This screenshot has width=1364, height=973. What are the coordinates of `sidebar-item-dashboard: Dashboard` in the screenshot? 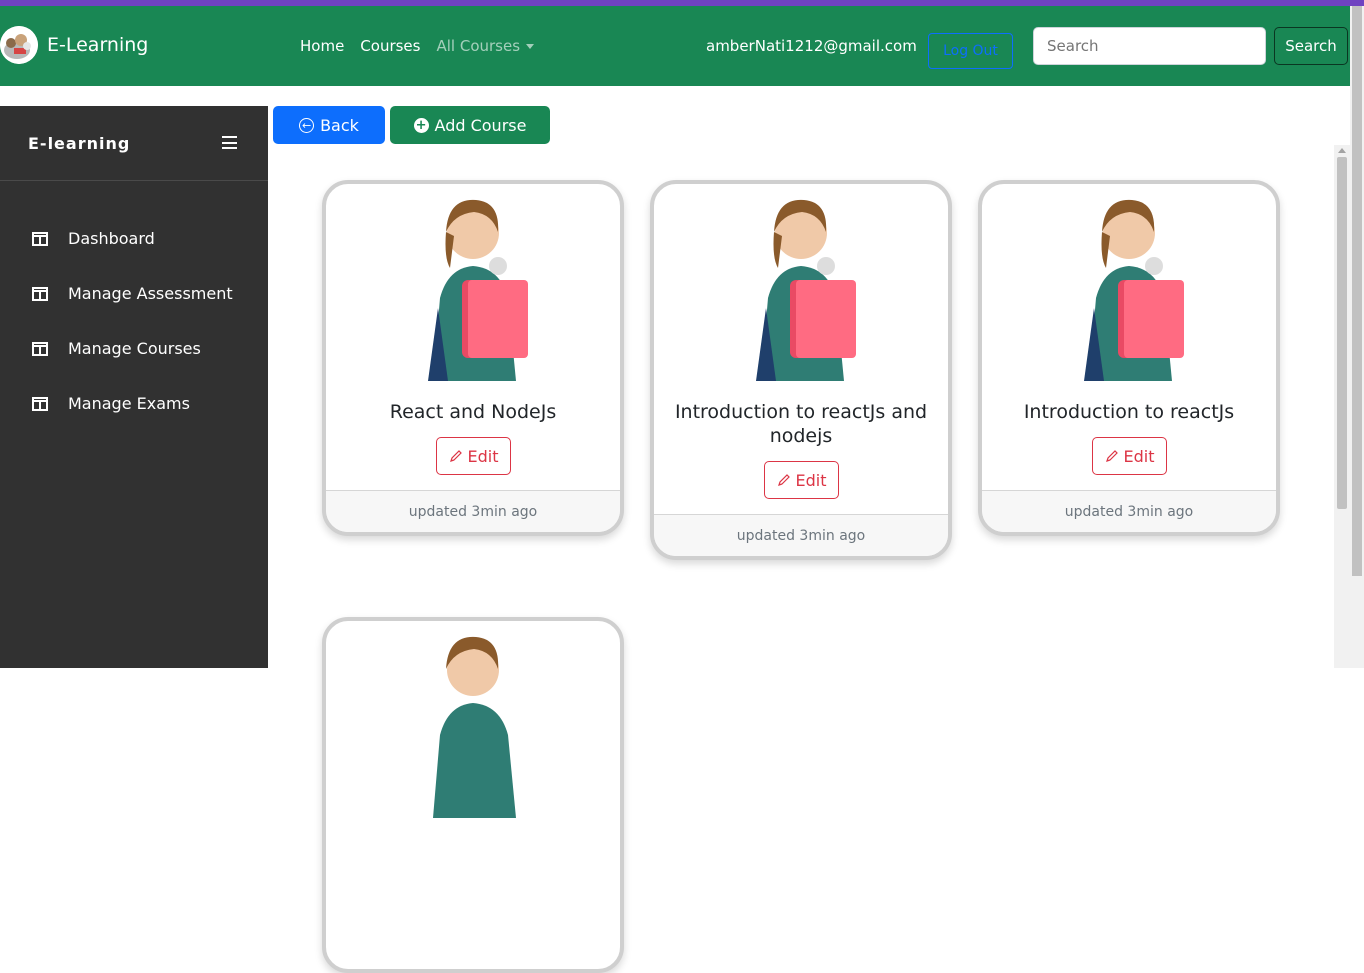 It's located at (93, 238).